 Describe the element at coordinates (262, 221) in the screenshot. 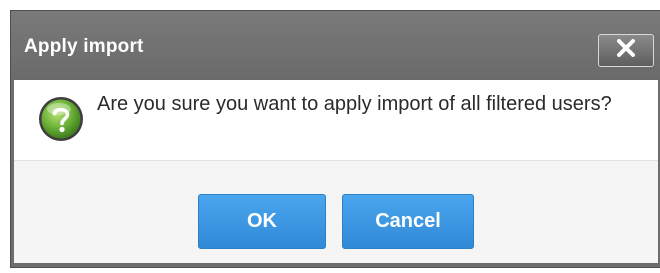

I see `ok-button: OK` at that location.